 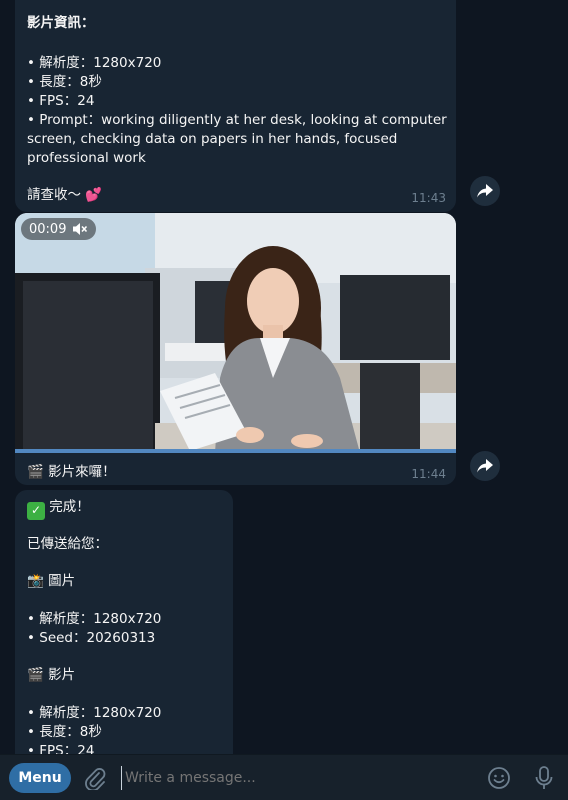 What do you see at coordinates (69, 507) in the screenshot?
I see `done-text: 完成！` at bounding box center [69, 507].